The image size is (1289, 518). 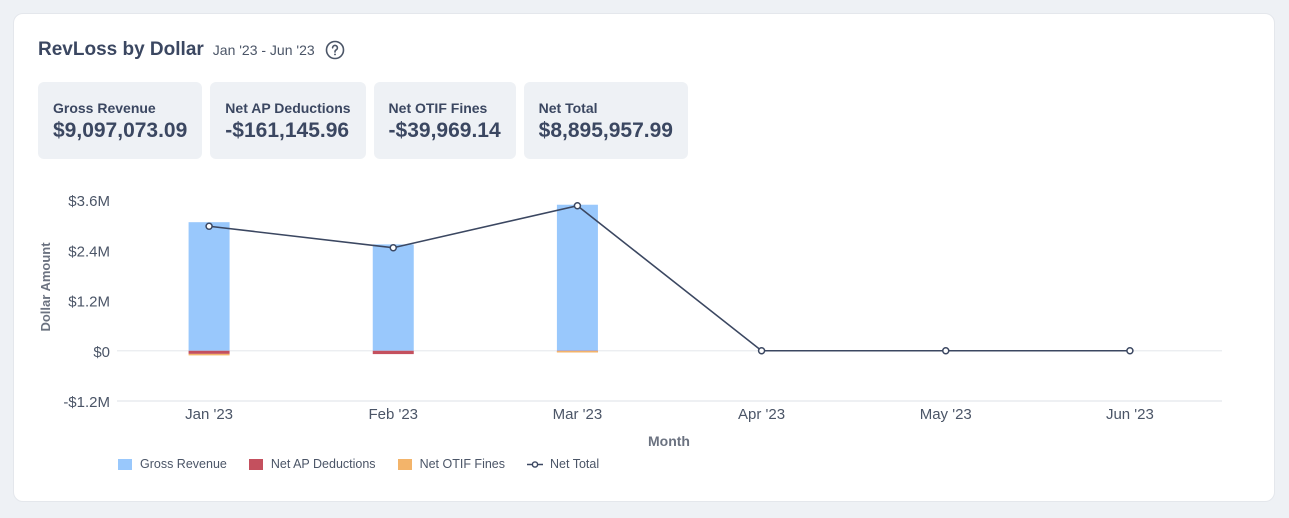 What do you see at coordinates (669, 376) in the screenshot?
I see `grid-lines` at bounding box center [669, 376].